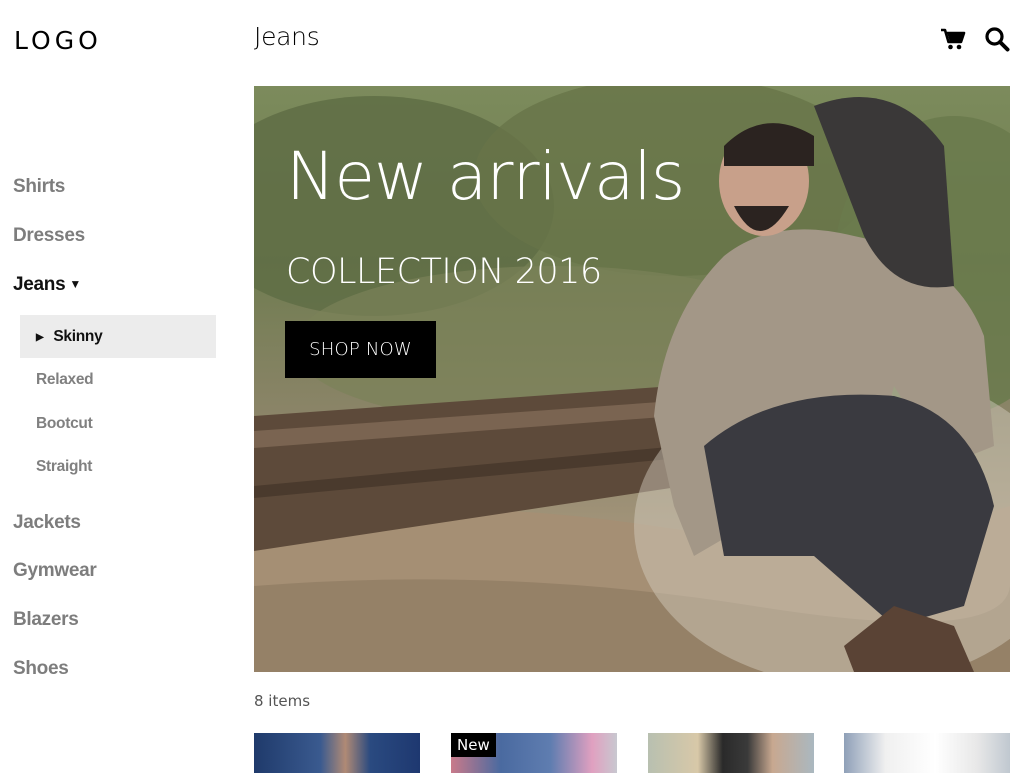 The width and height of the screenshot is (1024, 773). What do you see at coordinates (75, 284) in the screenshot?
I see `caret-down-icon: ▼` at bounding box center [75, 284].